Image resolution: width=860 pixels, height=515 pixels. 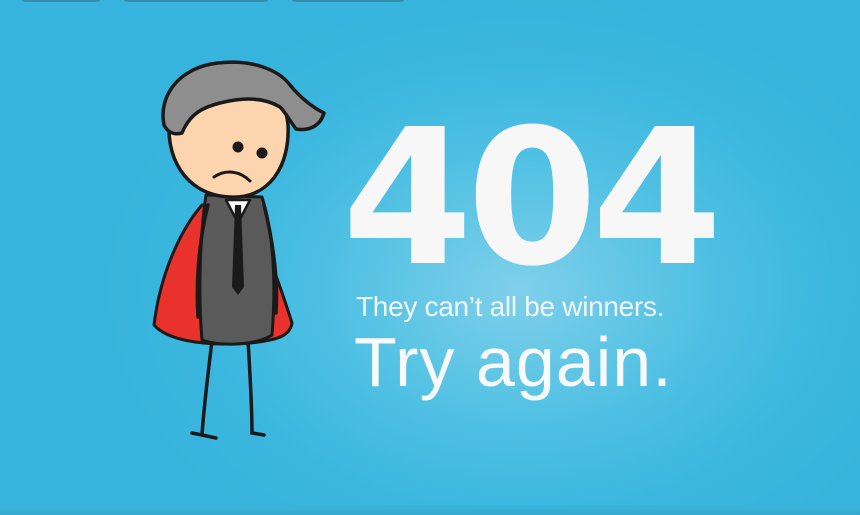 What do you see at coordinates (238, 147) in the screenshot?
I see `left-eye` at bounding box center [238, 147].